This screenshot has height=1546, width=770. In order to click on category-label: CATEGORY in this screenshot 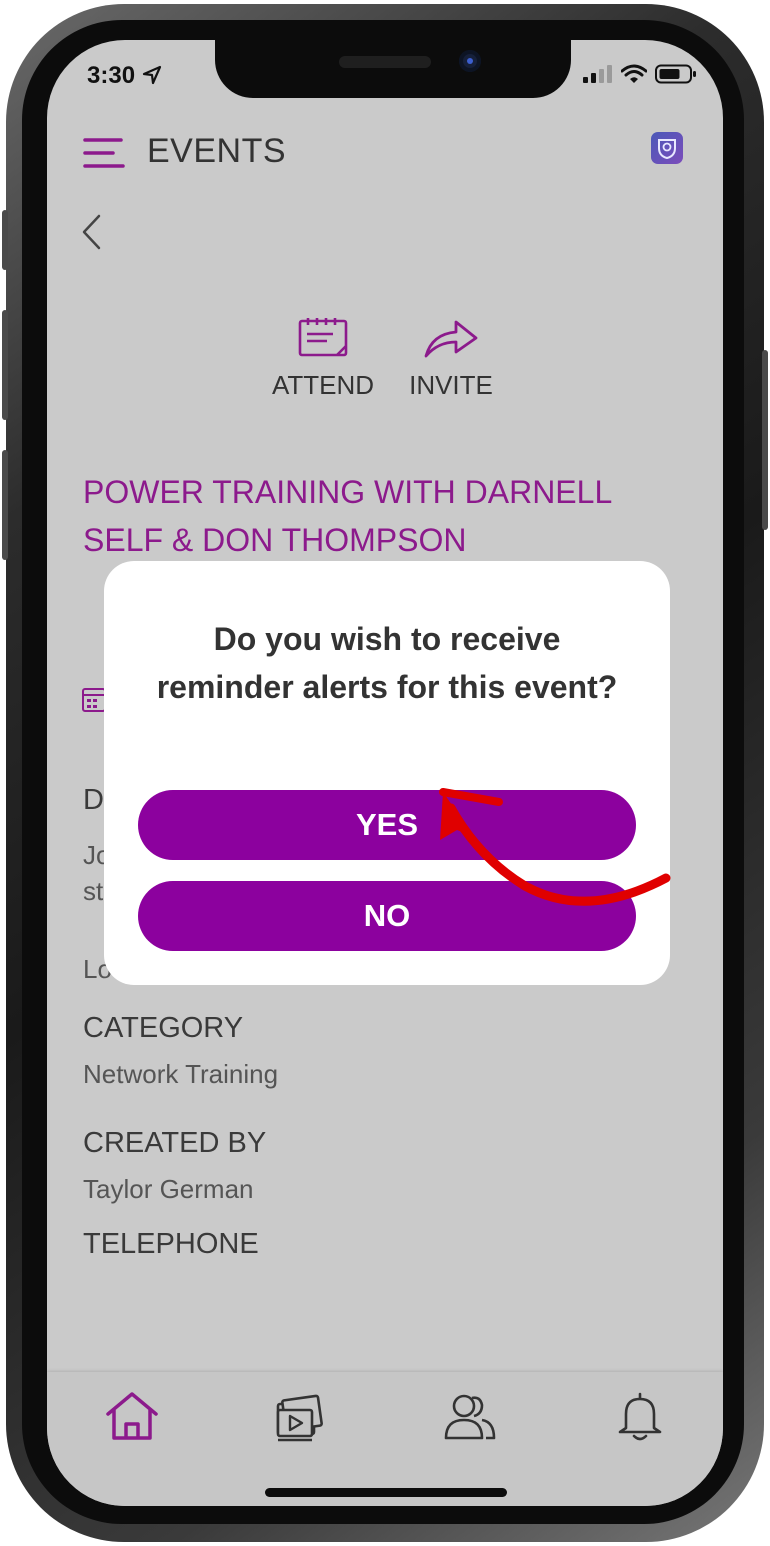, I will do `click(163, 1028)`.